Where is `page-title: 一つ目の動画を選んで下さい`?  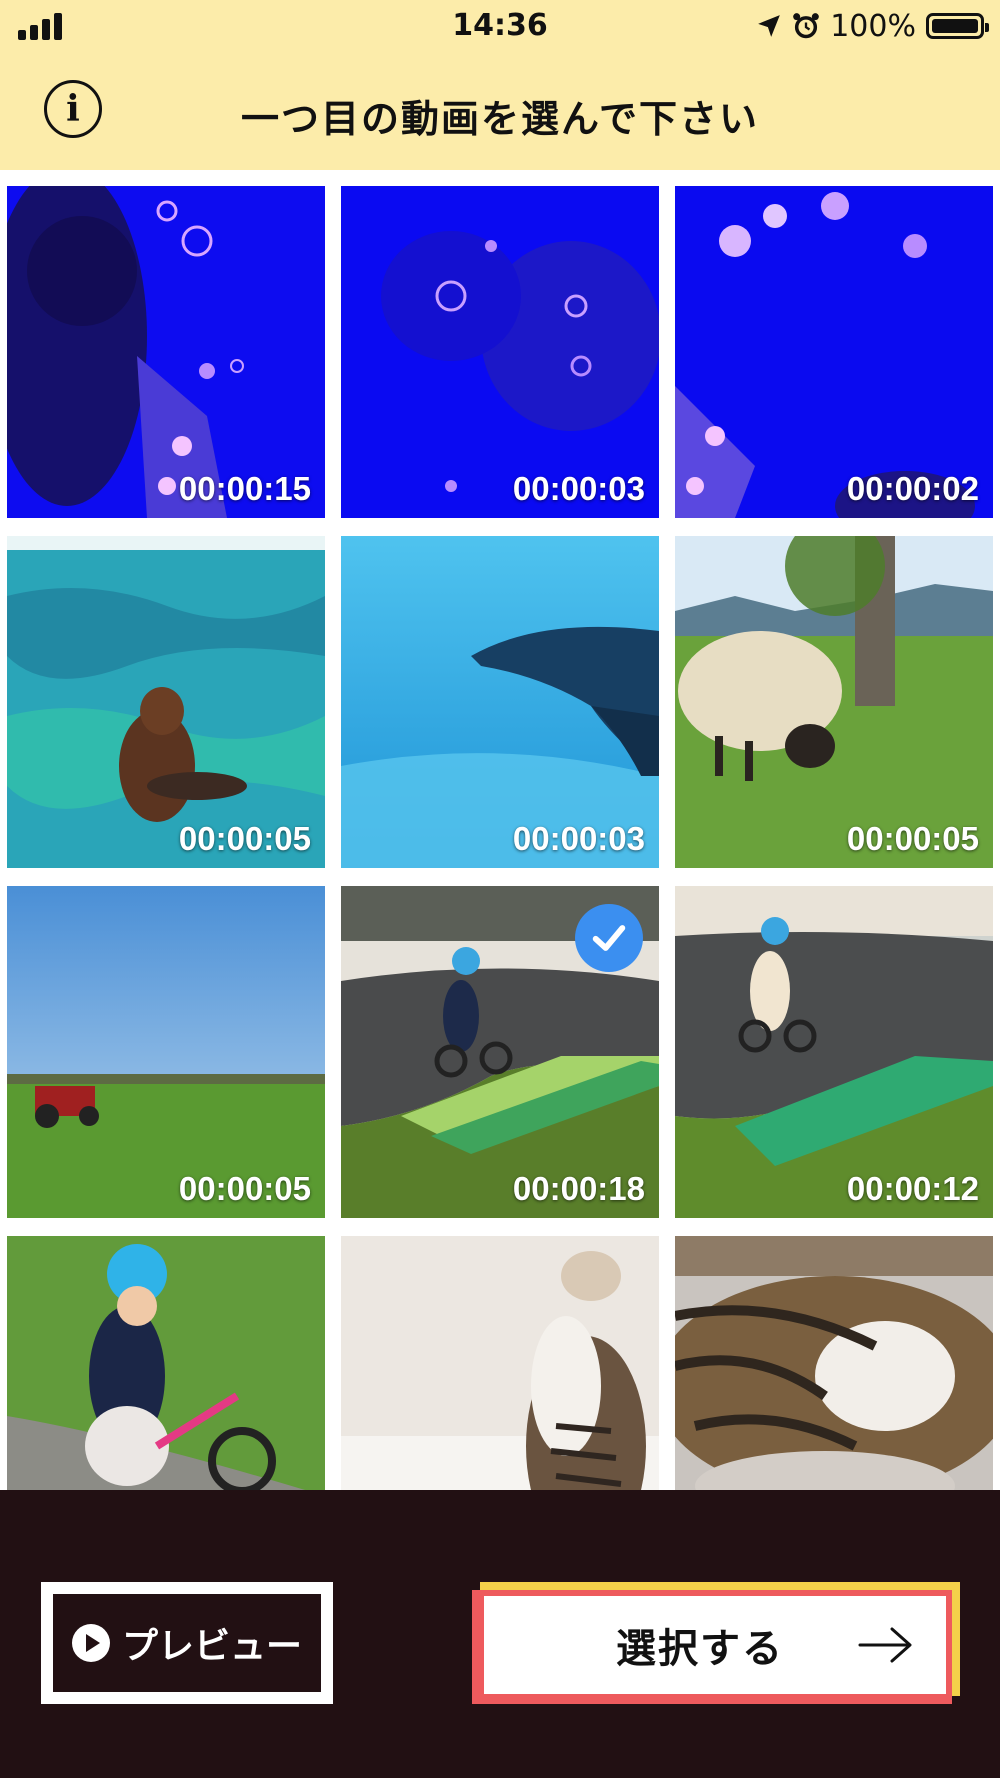 page-title: 一つ目の動画を選んで下さい is located at coordinates (500, 119).